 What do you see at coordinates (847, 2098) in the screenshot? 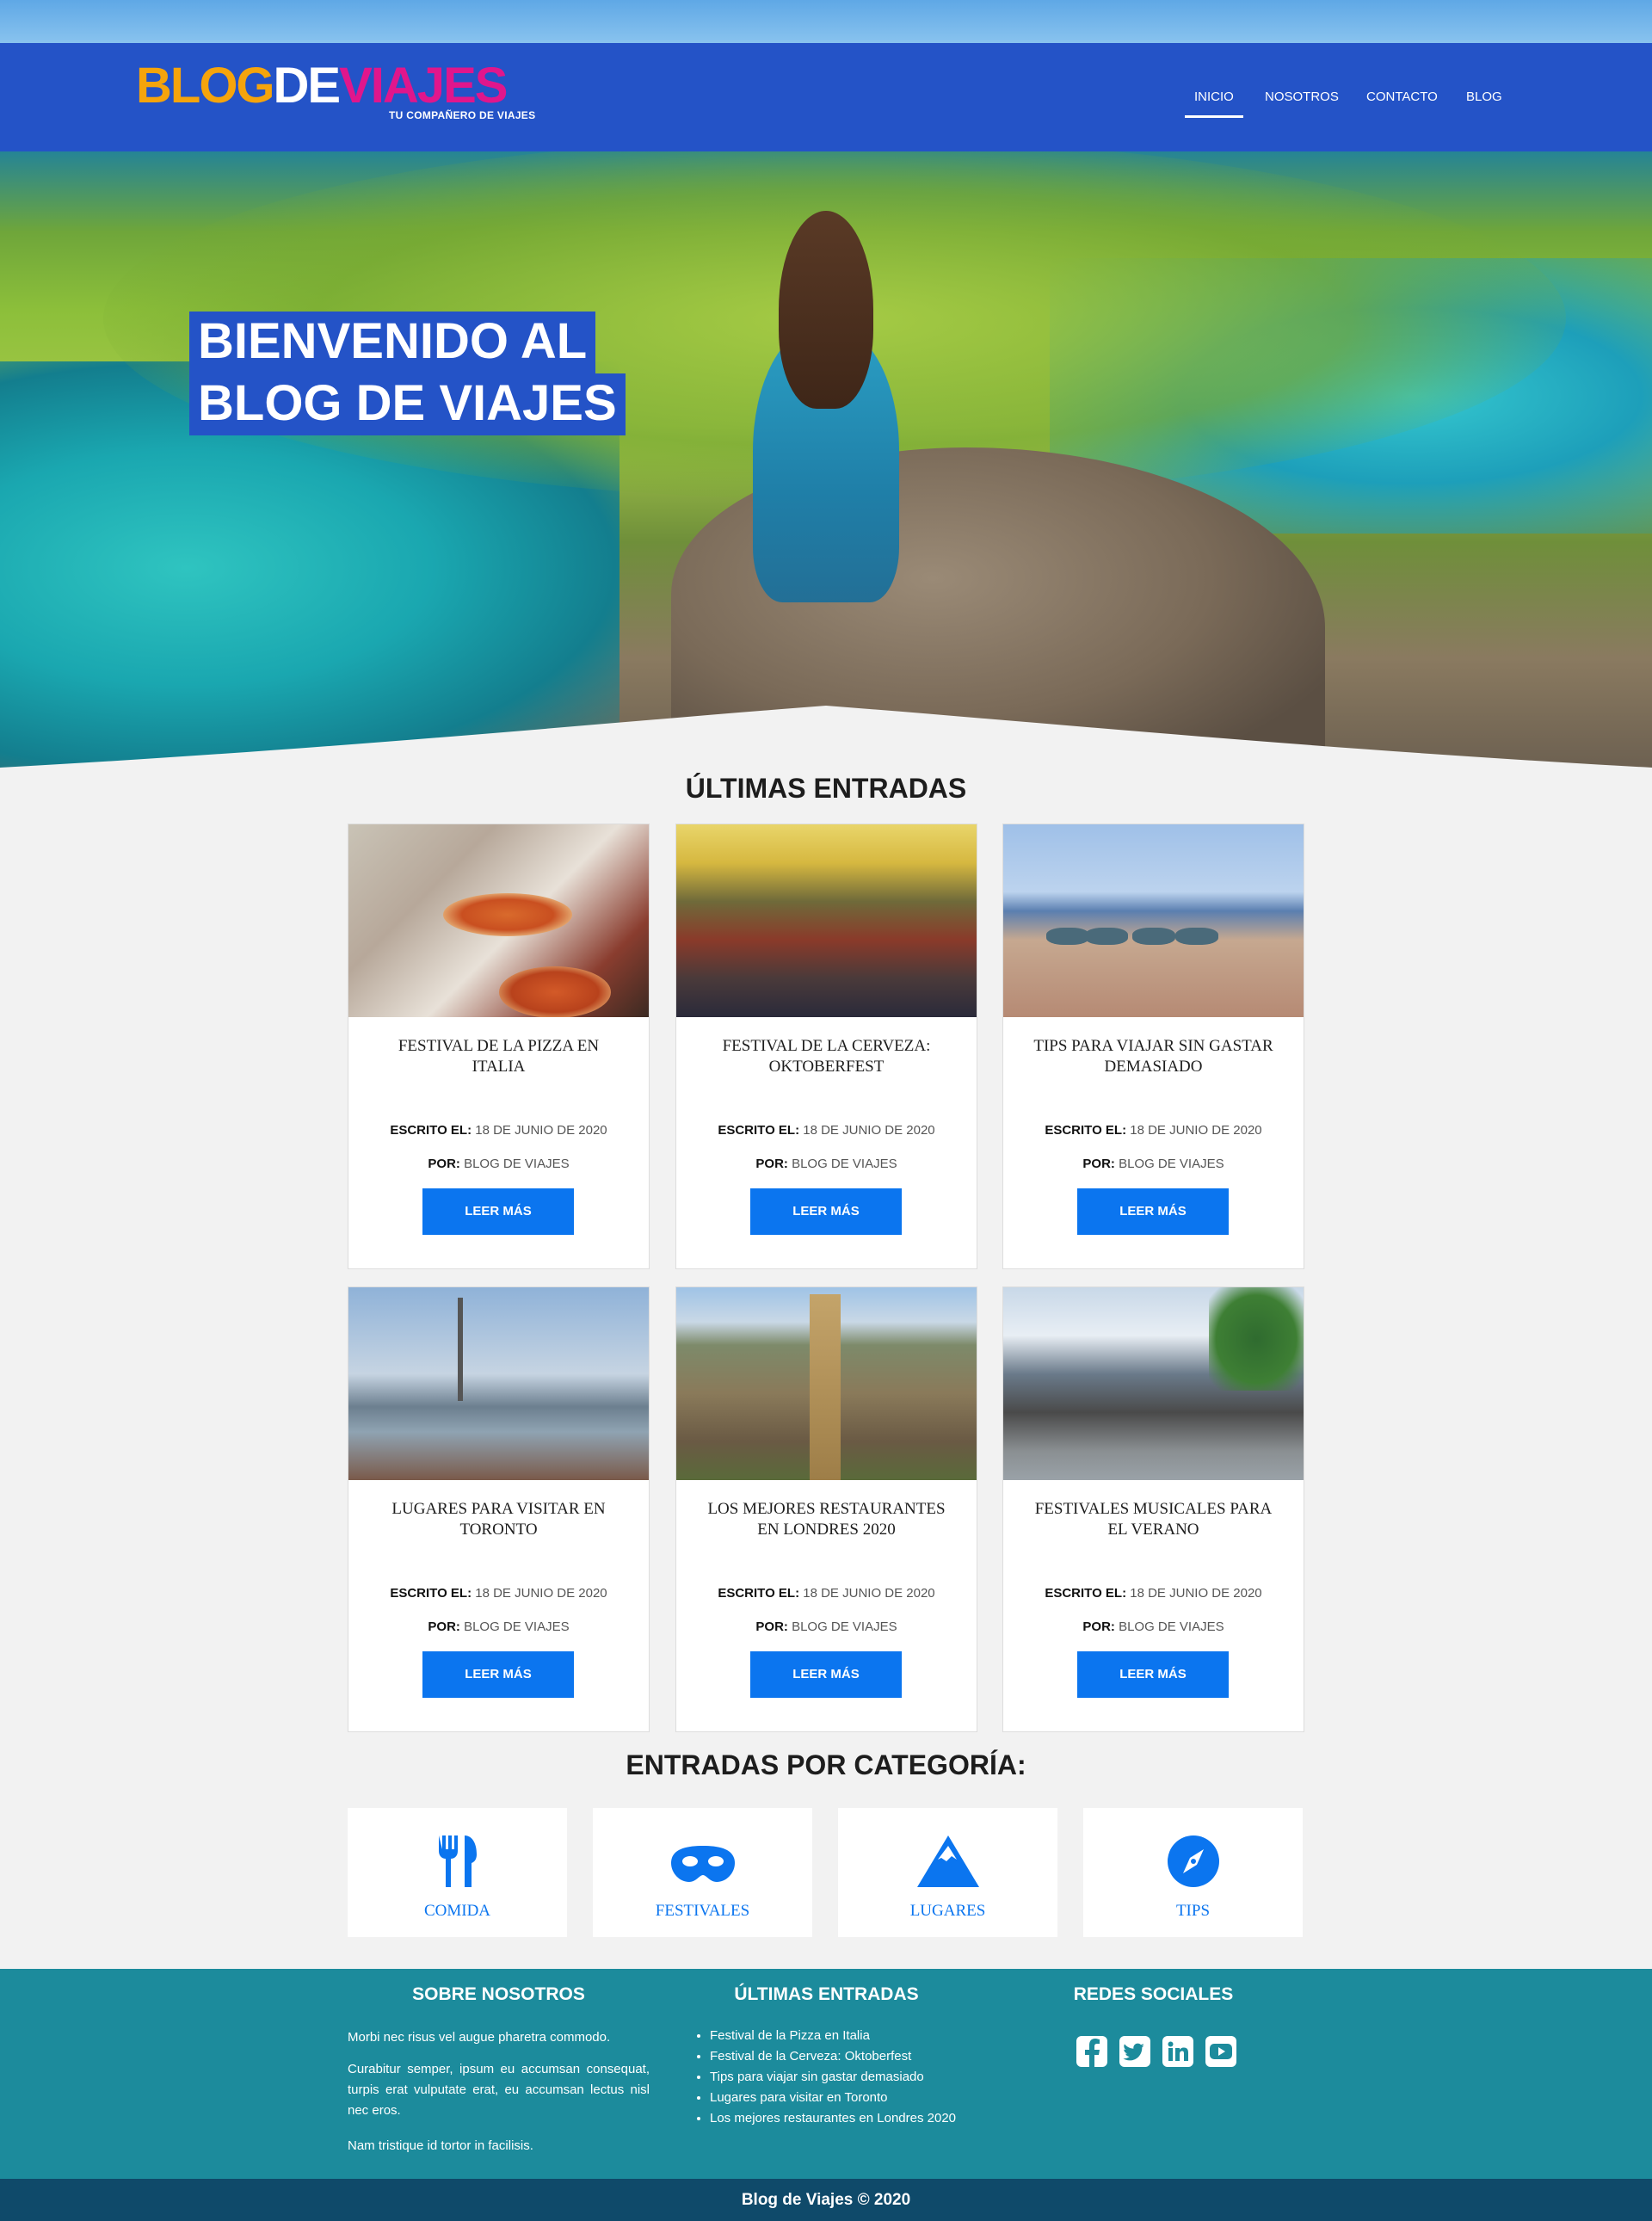
I see `footer-latest-link: Lugares para visitar en Toronto` at bounding box center [847, 2098].